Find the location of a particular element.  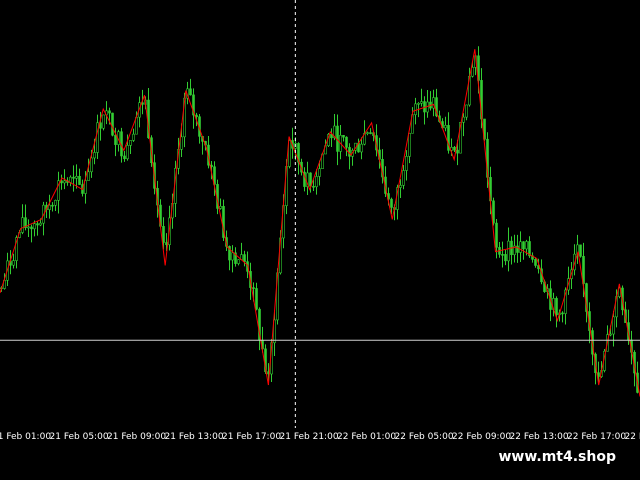

time-tick-label: 21 Feb 17:00 is located at coordinates (252, 437).